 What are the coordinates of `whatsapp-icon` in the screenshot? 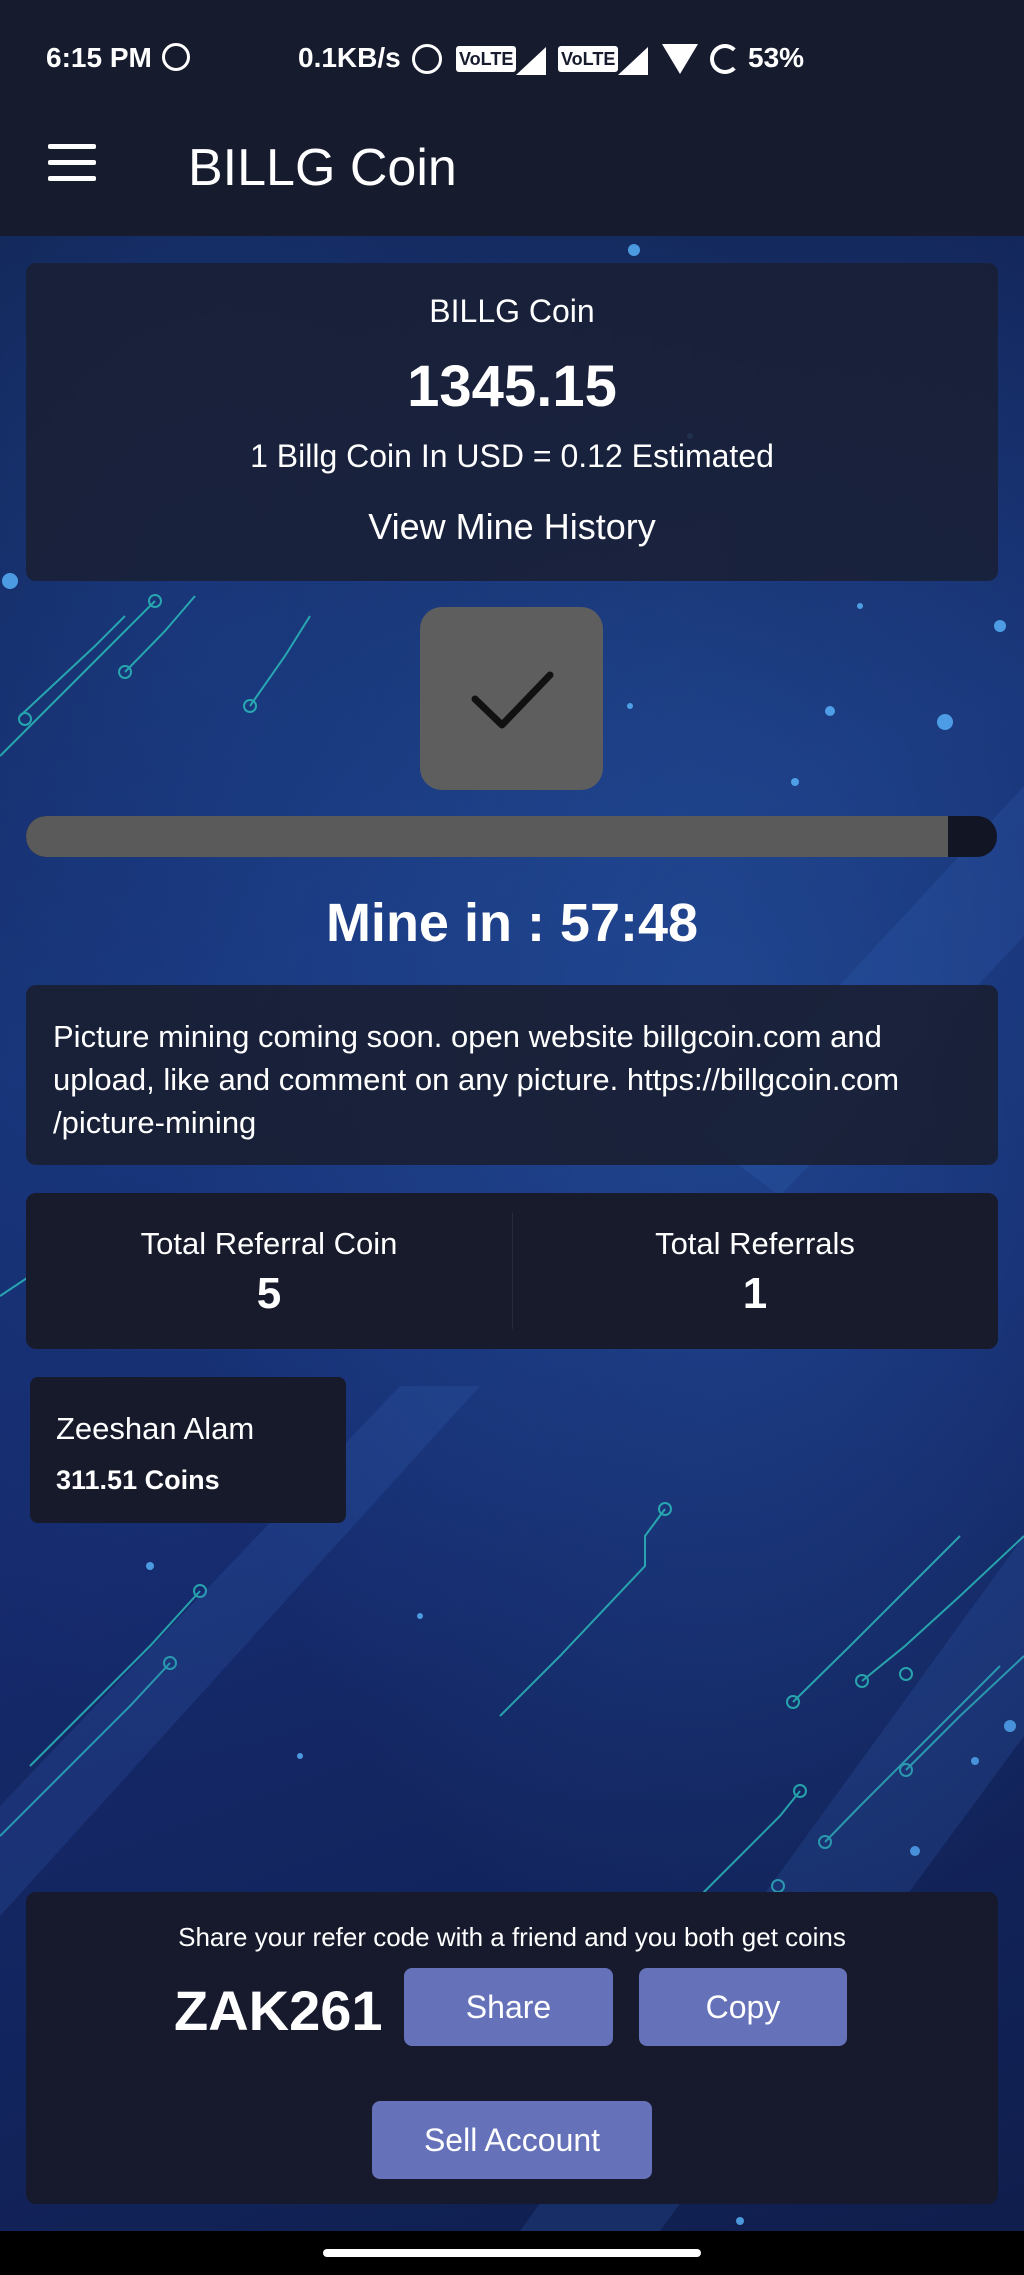 It's located at (176, 57).